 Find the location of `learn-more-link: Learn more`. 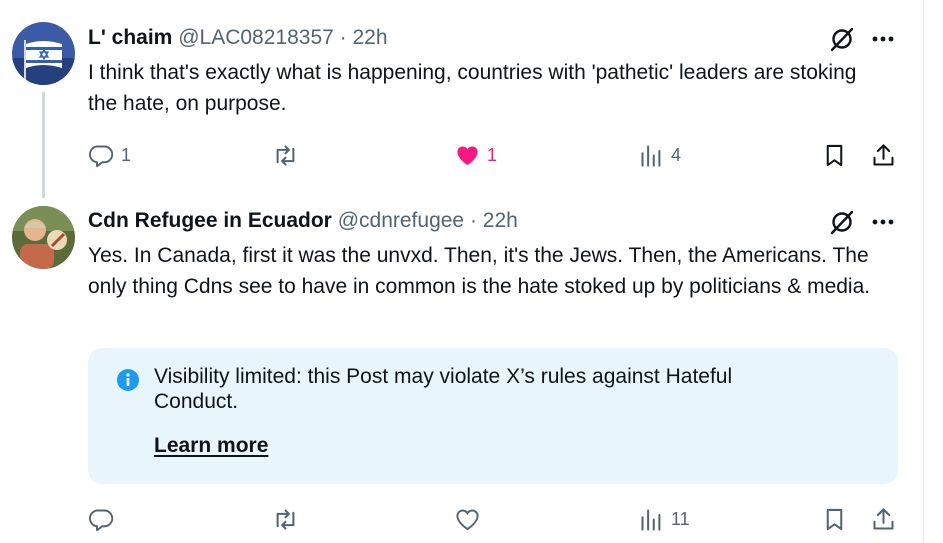

learn-more-link: Learn more is located at coordinates (211, 446).